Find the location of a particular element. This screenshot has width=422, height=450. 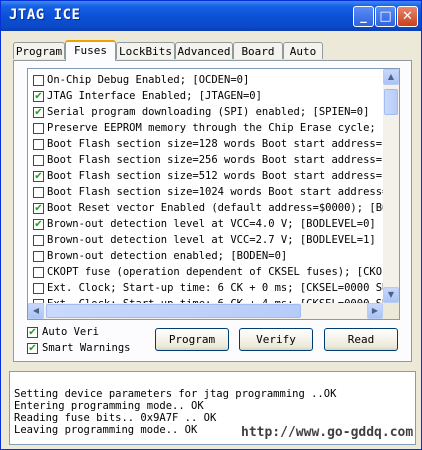

window-title: JTAG ICE is located at coordinates (45, 15).